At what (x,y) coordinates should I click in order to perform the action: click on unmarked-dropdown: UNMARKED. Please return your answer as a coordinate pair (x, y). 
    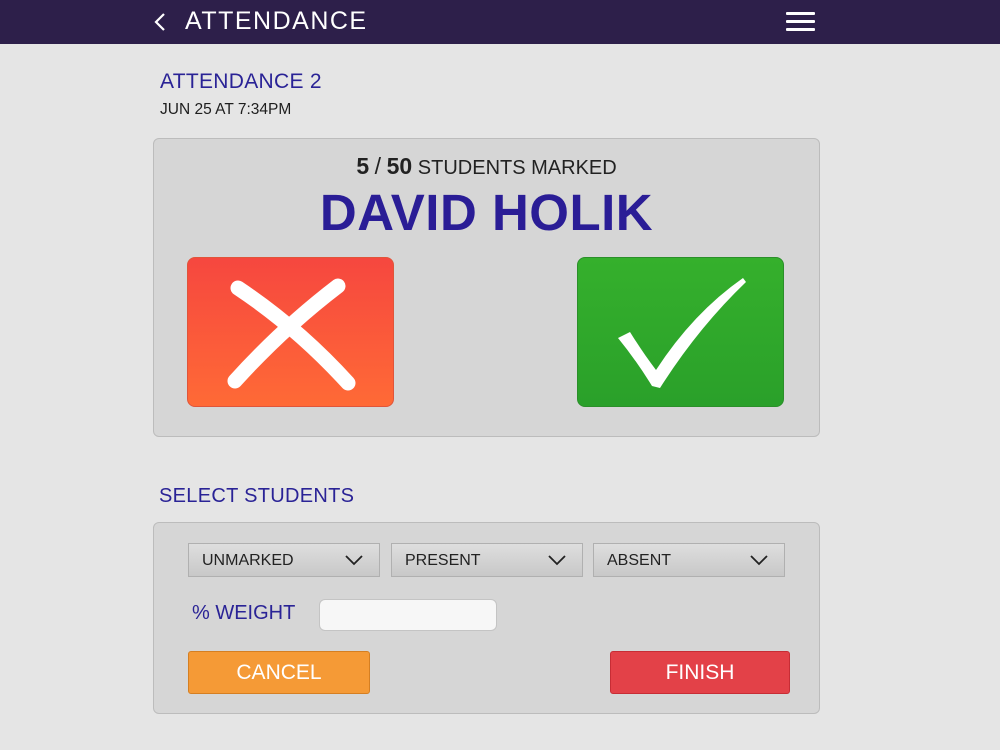
    Looking at the image, I should click on (284, 560).